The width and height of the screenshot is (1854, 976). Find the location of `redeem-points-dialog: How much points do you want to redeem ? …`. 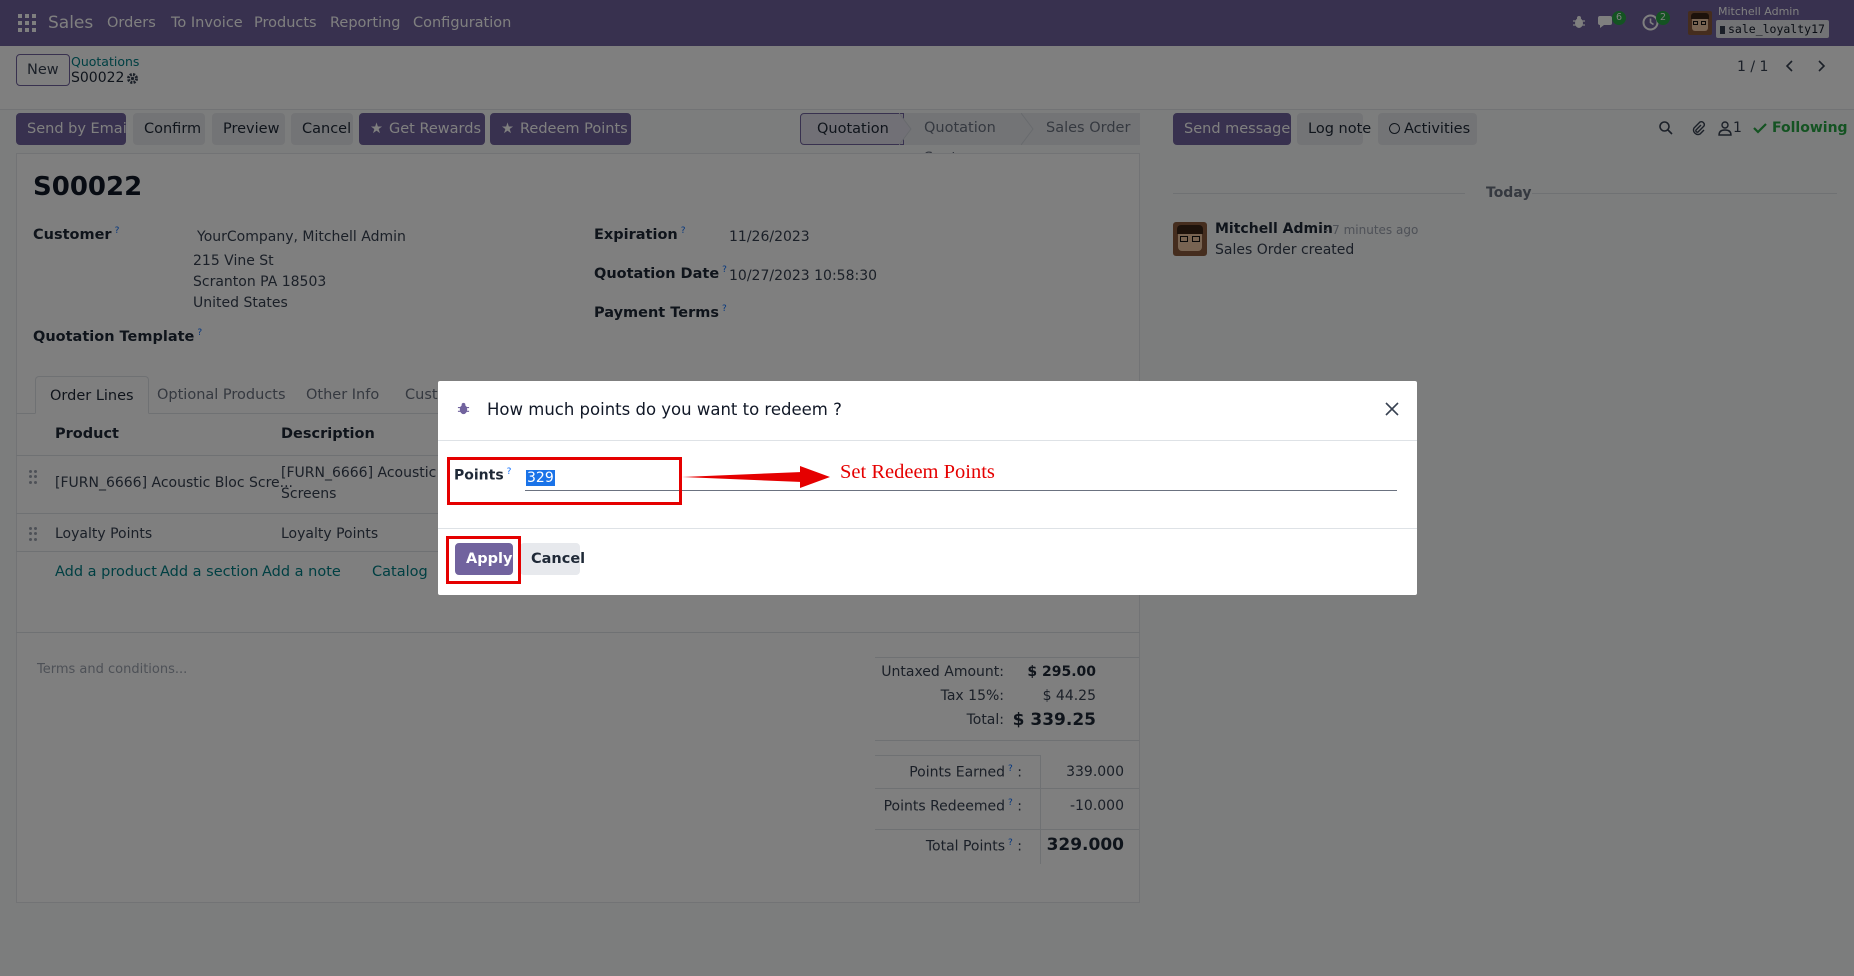

redeem-points-dialog: How much points do you want to redeem ? … is located at coordinates (927, 488).